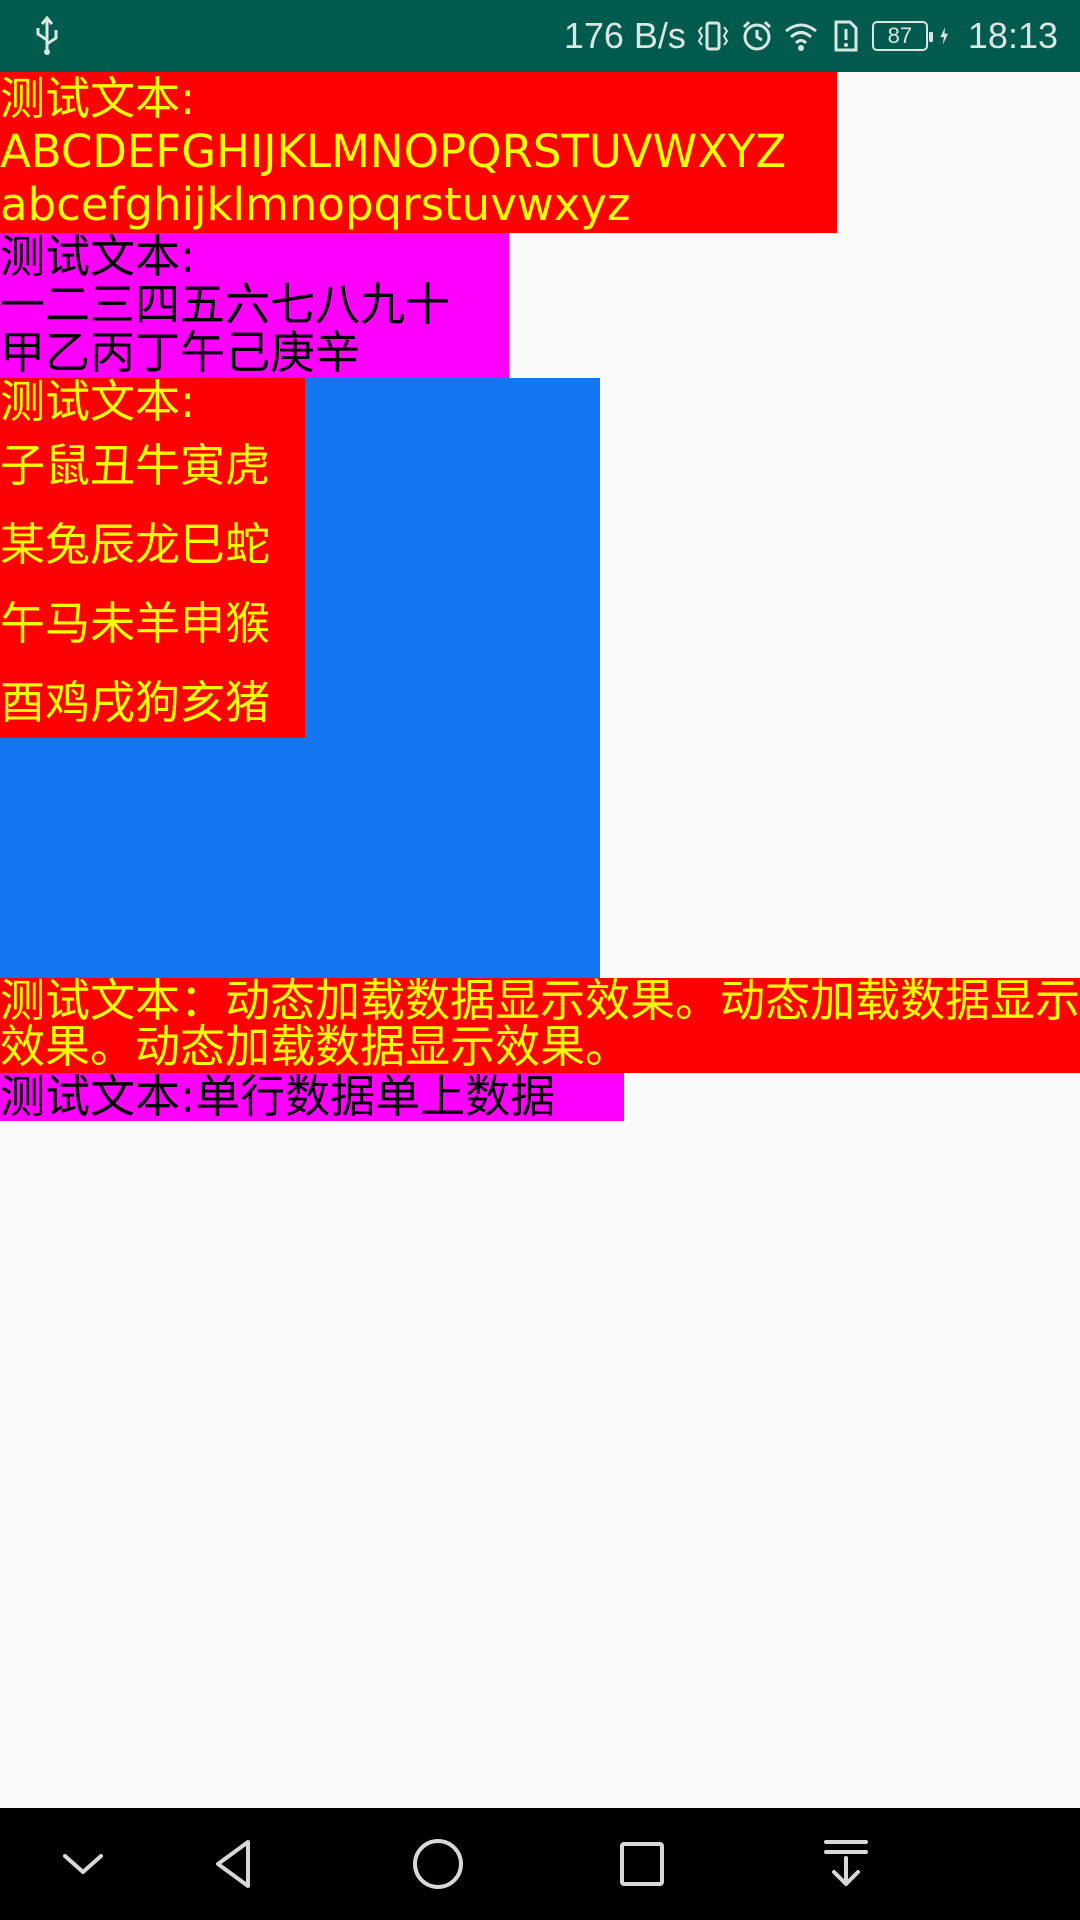 The width and height of the screenshot is (1080, 1920). Describe the element at coordinates (756, 35) in the screenshot. I see `alarm-icon` at that location.